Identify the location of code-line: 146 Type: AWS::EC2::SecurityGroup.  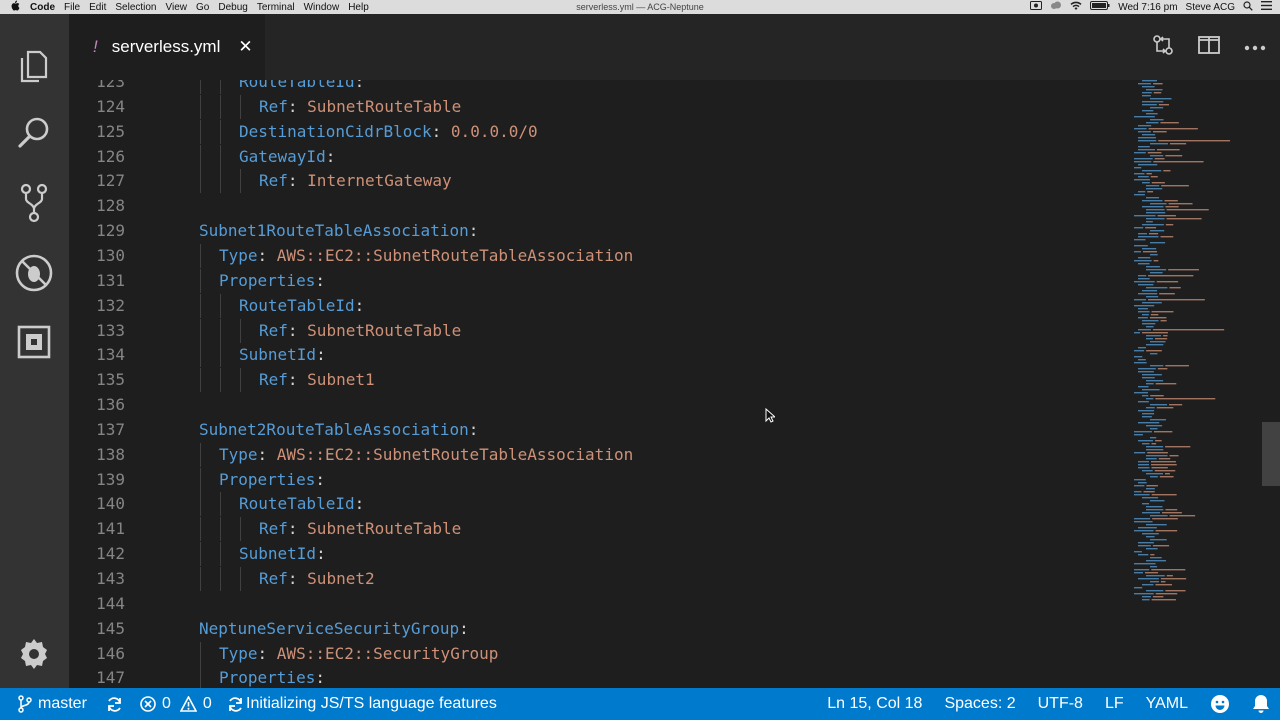
(599, 653).